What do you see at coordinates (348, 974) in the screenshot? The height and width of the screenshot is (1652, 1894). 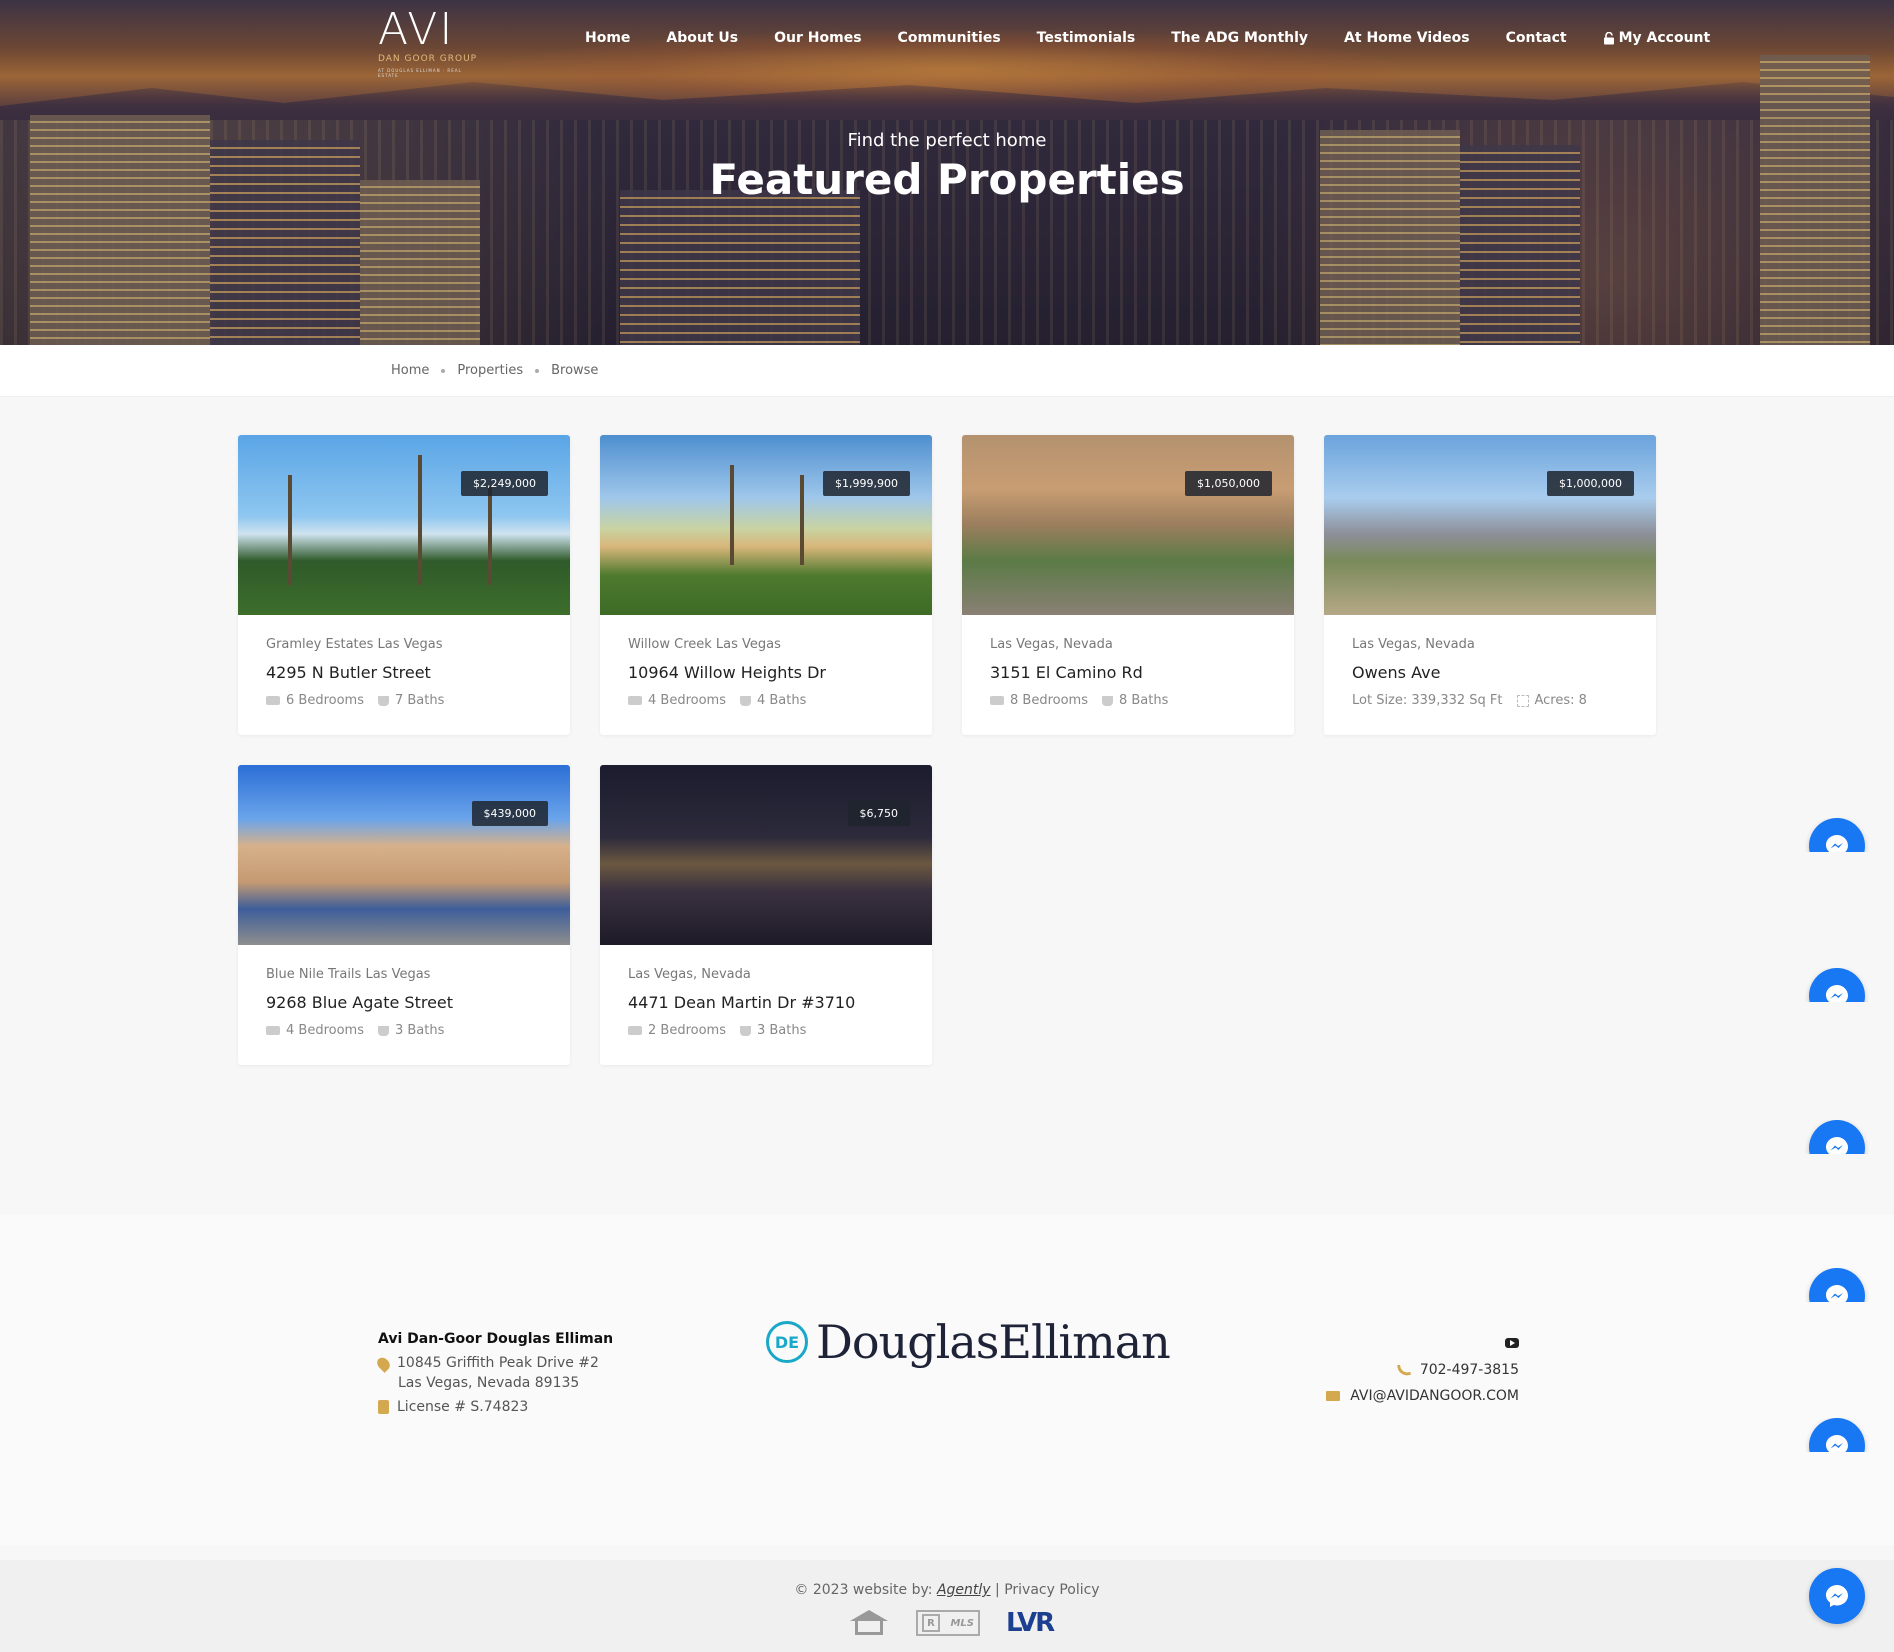 I see `property-area: Blue Nile Trails Las Vegas` at bounding box center [348, 974].